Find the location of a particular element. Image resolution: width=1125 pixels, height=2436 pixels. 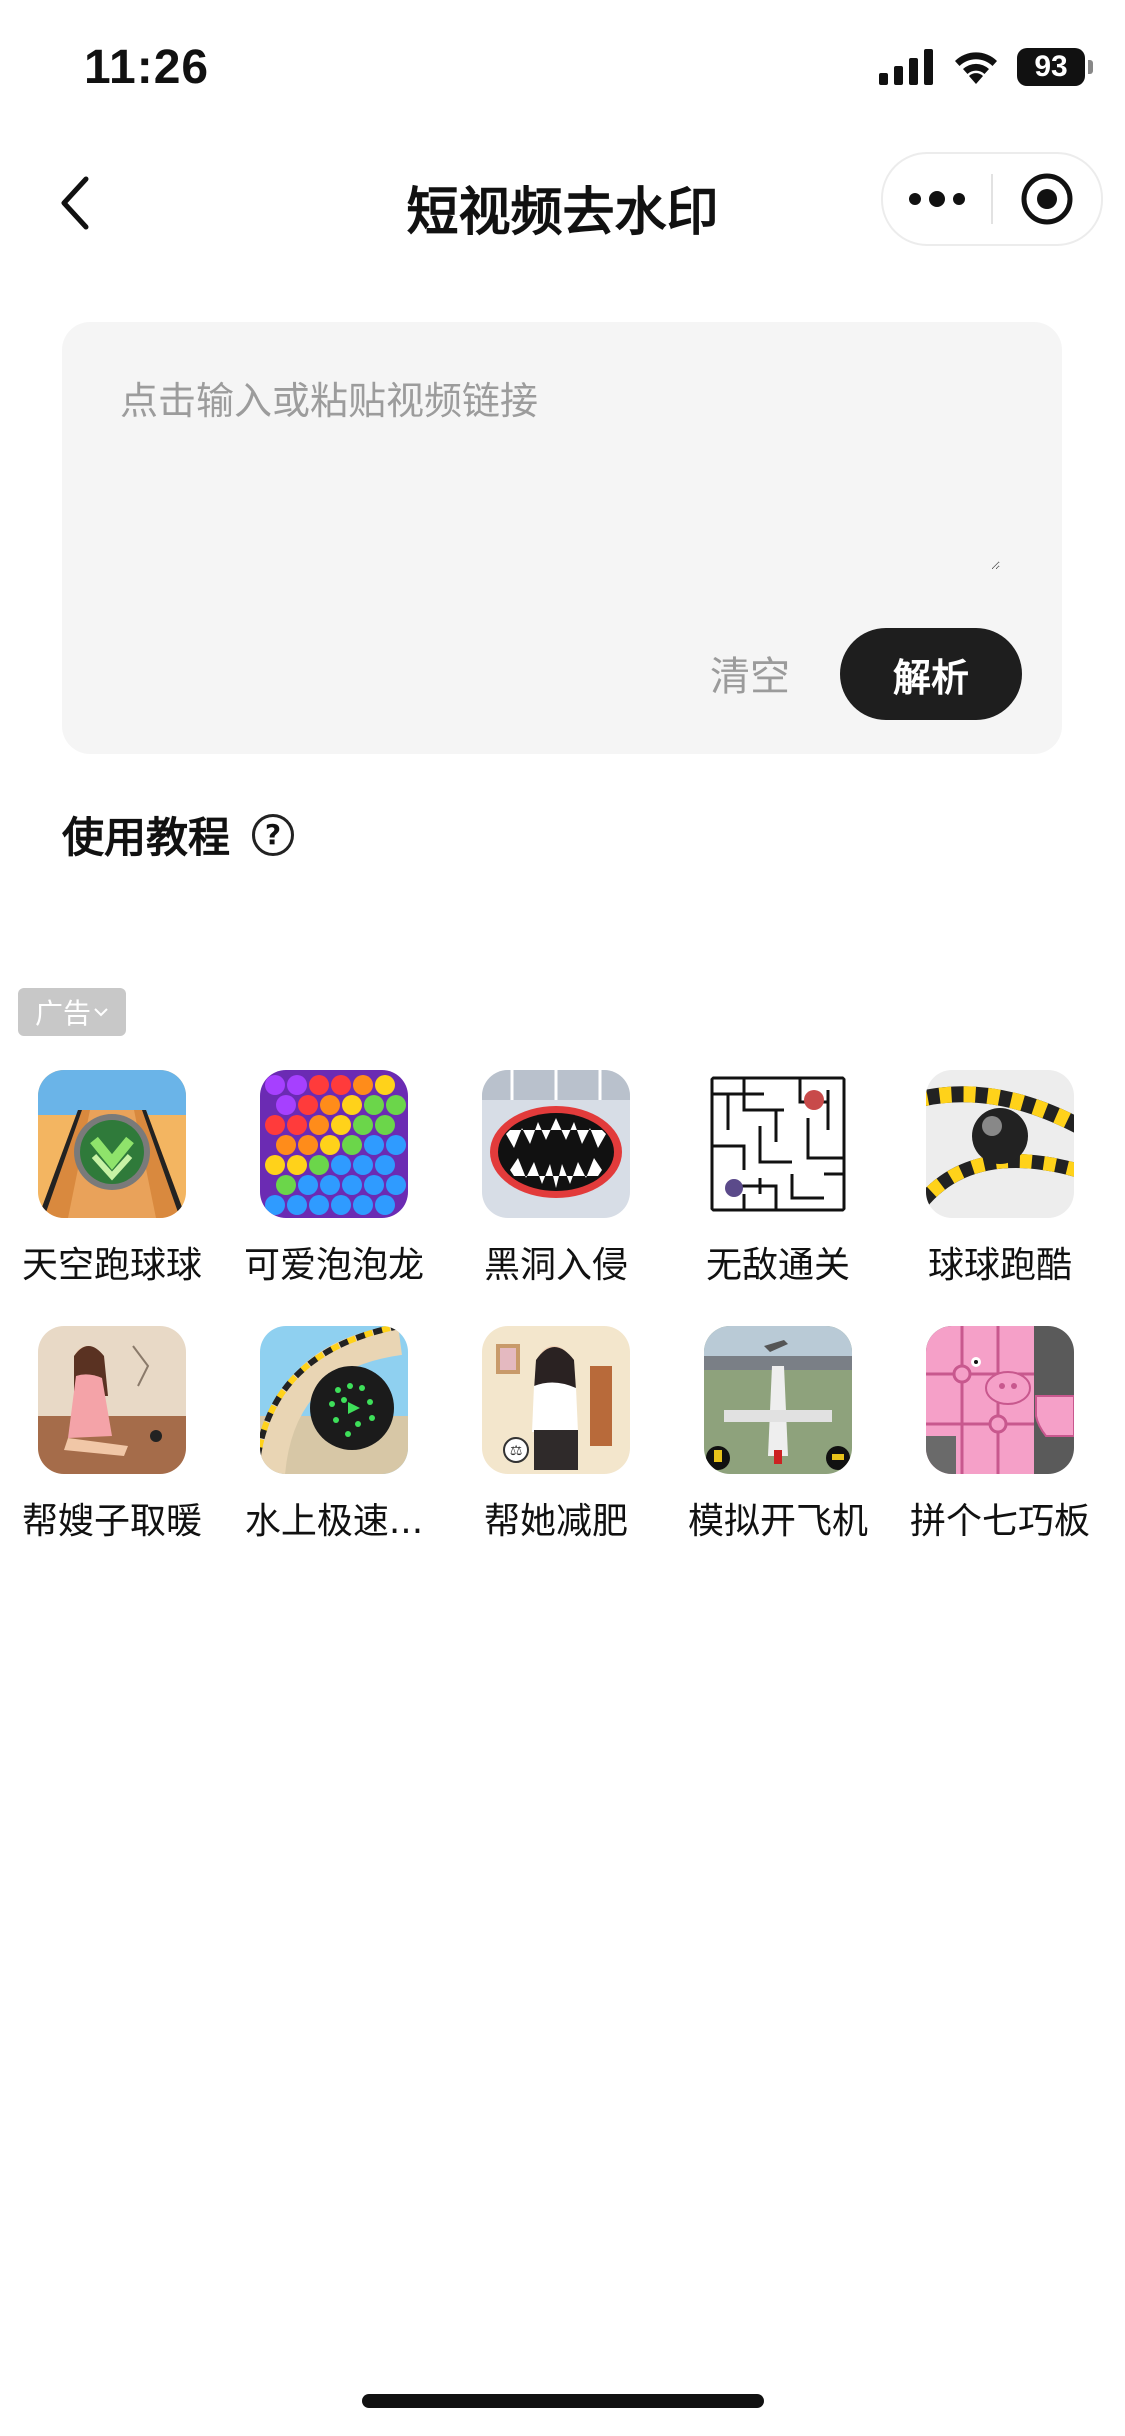

game-item: 球球跑酷 is located at coordinates (1000, 1179).